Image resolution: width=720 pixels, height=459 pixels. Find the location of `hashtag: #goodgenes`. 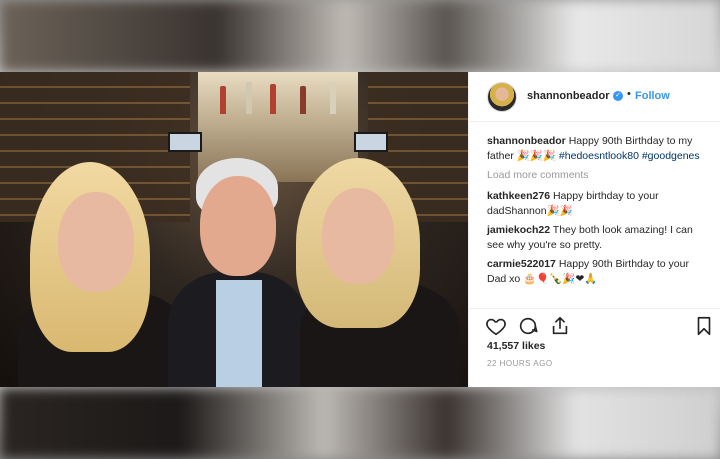

hashtag: #goodgenes is located at coordinates (671, 156).